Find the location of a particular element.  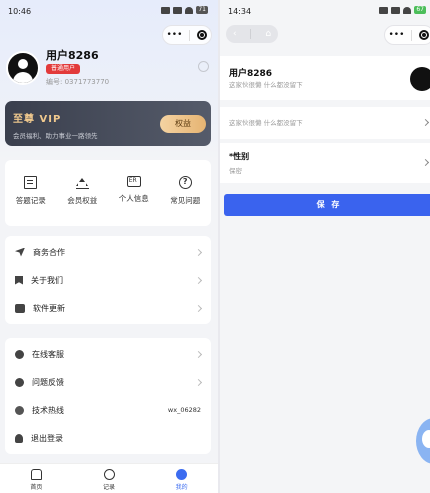

user-id: 编号: 0371773770 is located at coordinates (78, 82).